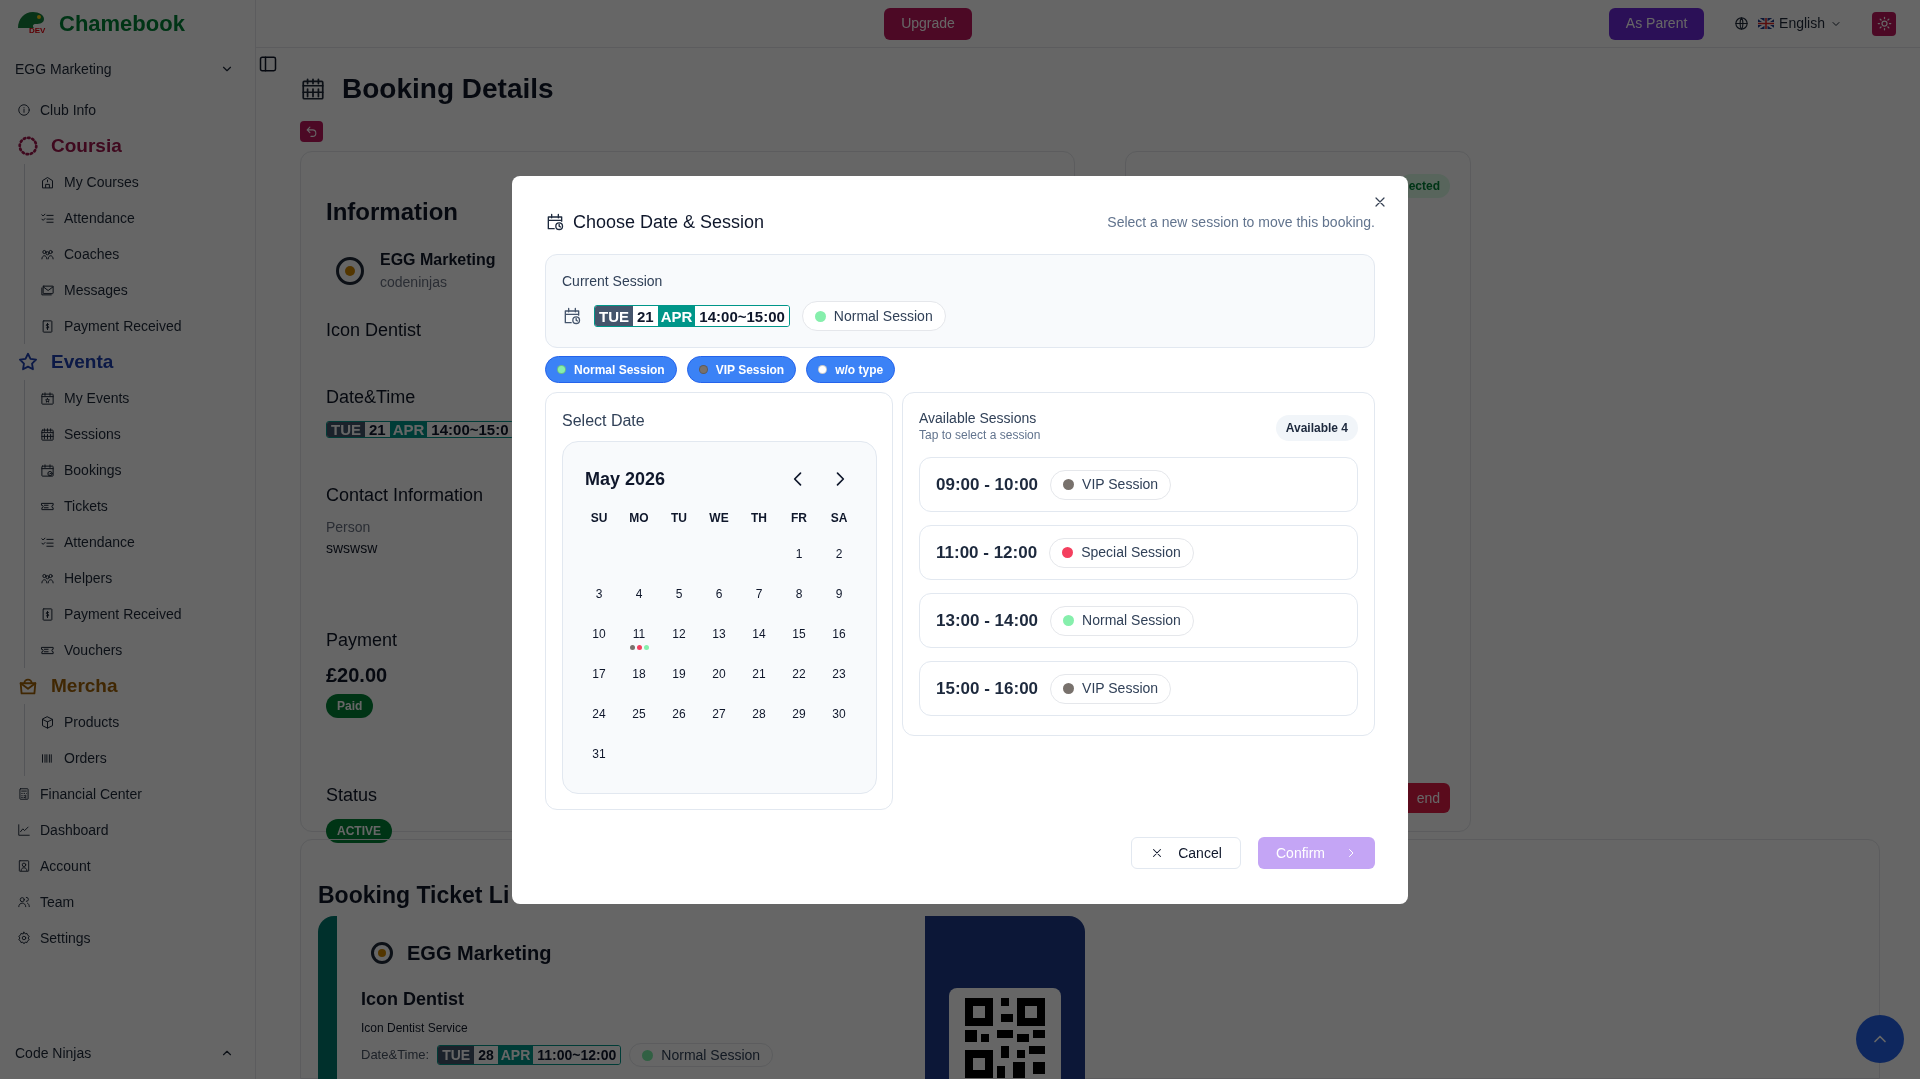  What do you see at coordinates (352, 795) in the screenshot?
I see `field-label: Status` at bounding box center [352, 795].